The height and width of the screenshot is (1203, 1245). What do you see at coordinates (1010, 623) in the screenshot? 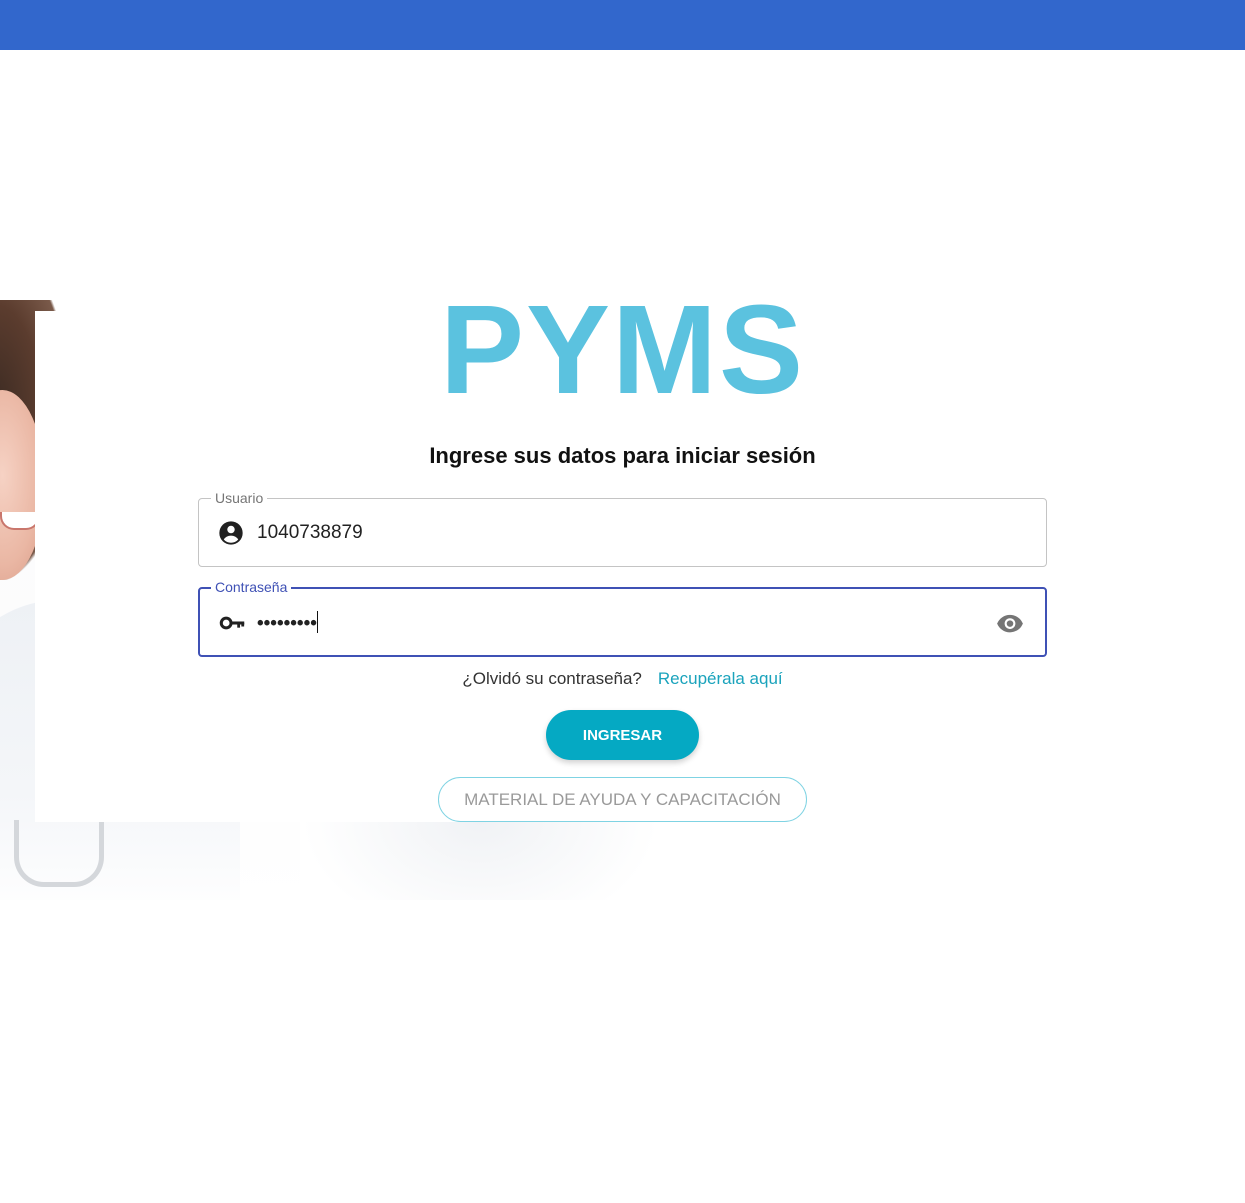
I see `eye-icon` at bounding box center [1010, 623].